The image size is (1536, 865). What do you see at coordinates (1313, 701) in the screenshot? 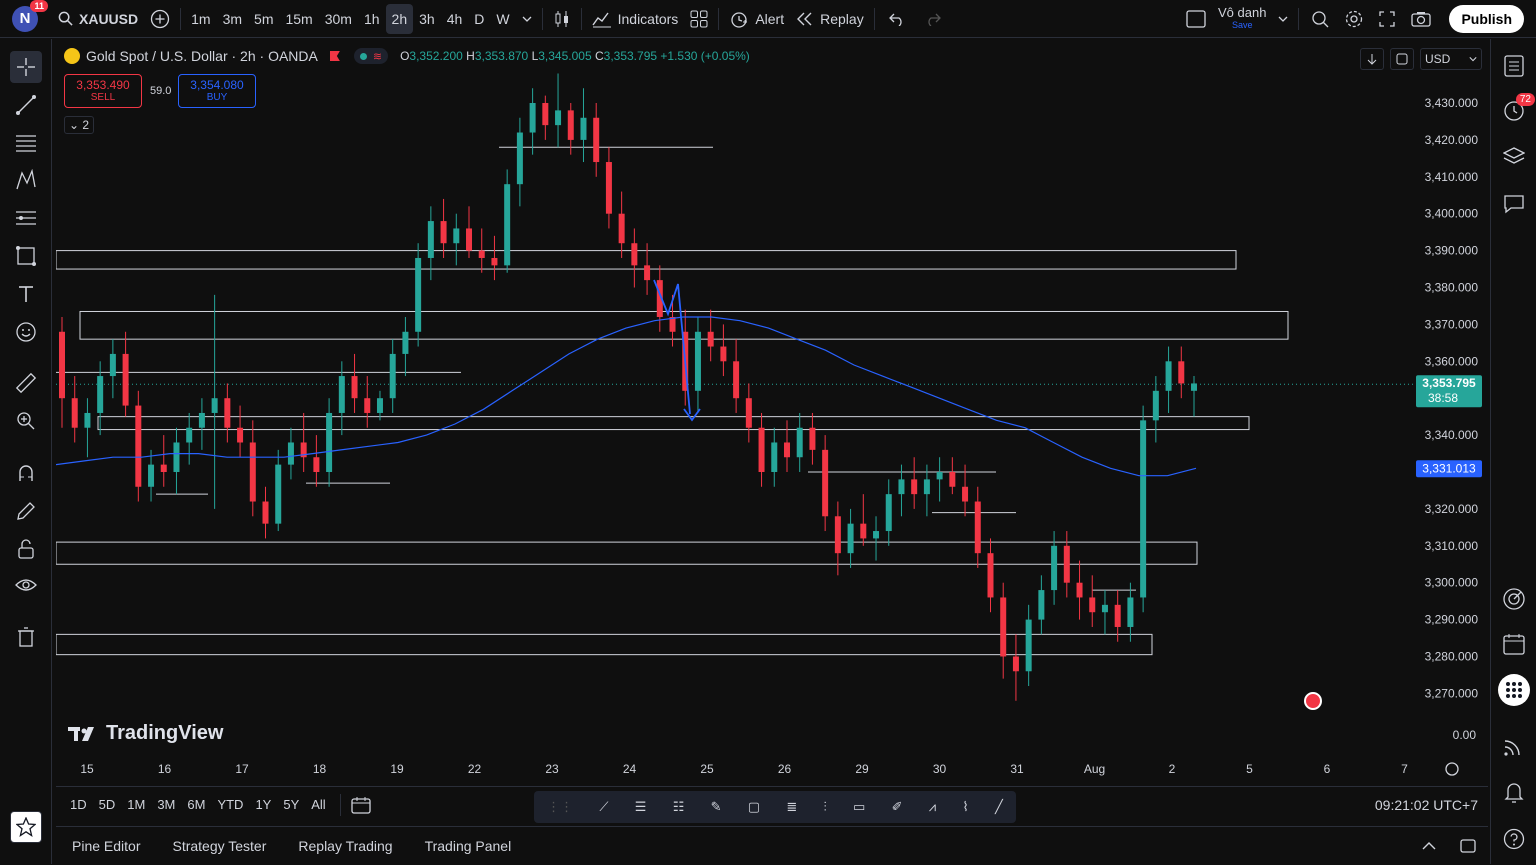
I see `us-flag-event-icon` at bounding box center [1313, 701].